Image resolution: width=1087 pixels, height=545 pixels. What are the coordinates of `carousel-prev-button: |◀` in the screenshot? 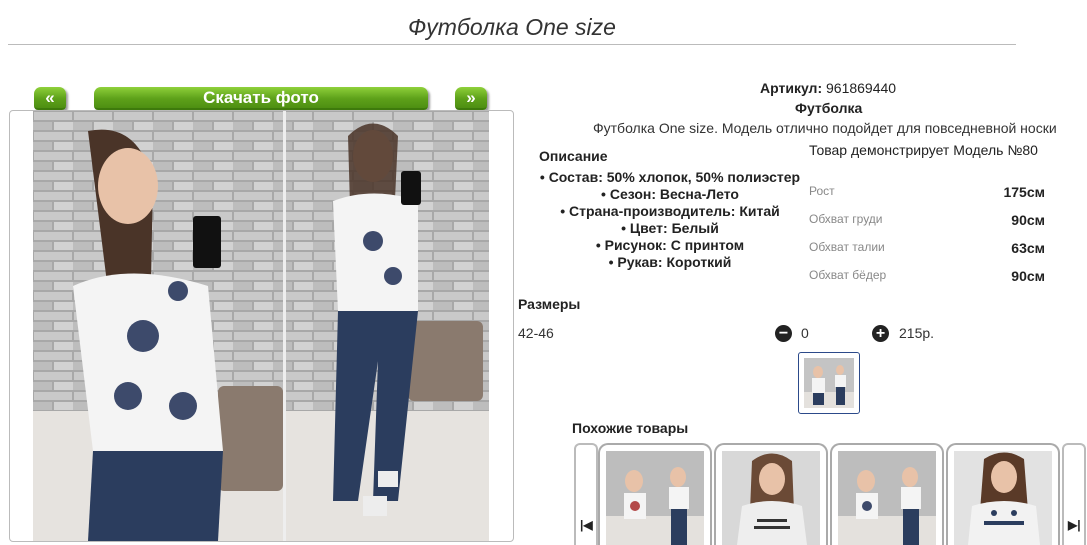 It's located at (586, 494).